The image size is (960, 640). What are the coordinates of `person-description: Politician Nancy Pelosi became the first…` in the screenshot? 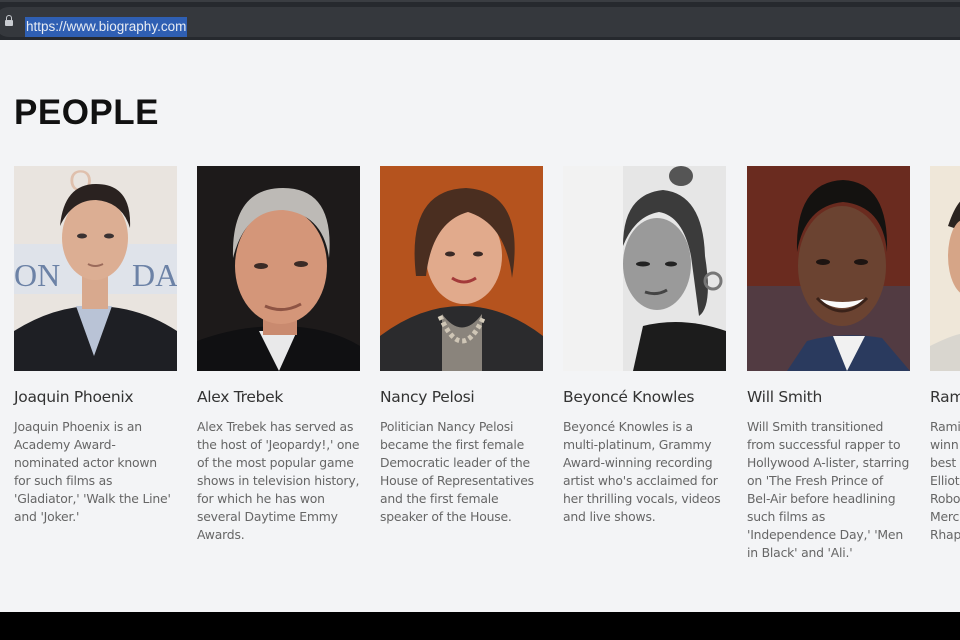 It's located at (457, 471).